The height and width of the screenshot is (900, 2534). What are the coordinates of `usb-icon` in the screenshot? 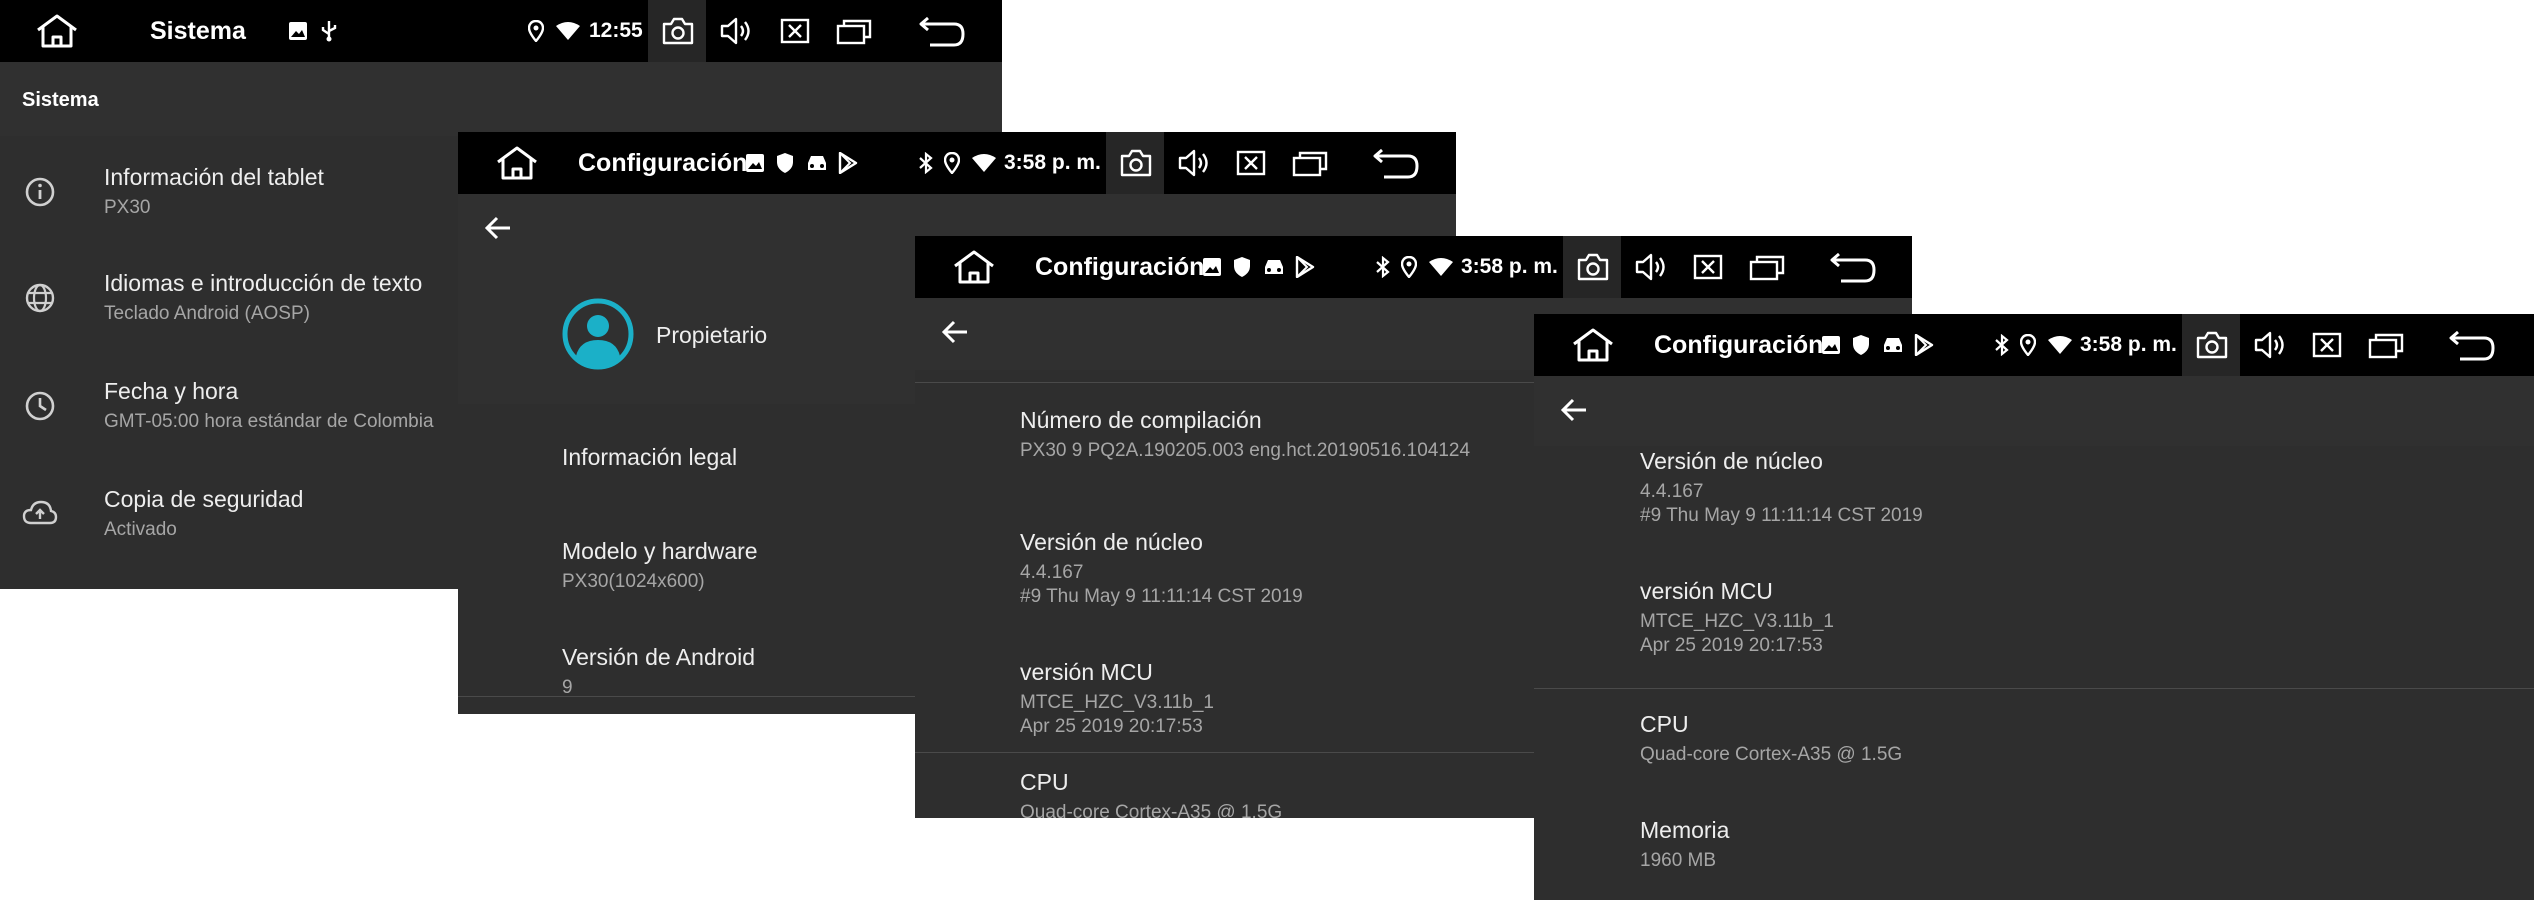 It's located at (329, 31).